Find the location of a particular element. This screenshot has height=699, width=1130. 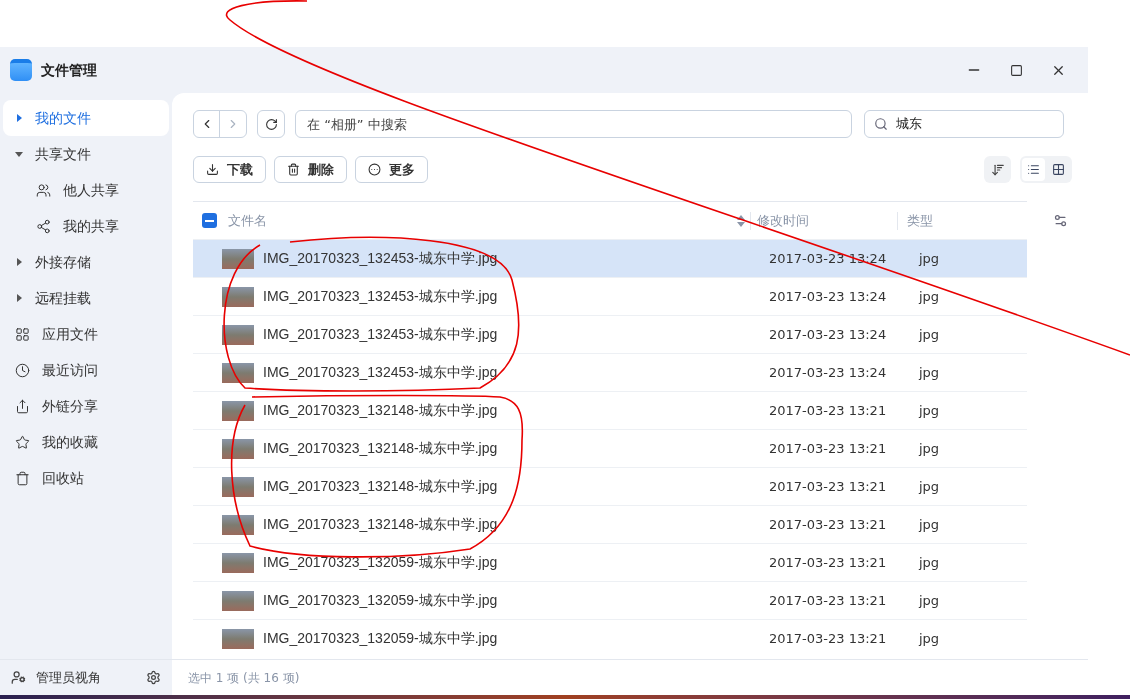

refresh-icon is located at coordinates (271, 124).